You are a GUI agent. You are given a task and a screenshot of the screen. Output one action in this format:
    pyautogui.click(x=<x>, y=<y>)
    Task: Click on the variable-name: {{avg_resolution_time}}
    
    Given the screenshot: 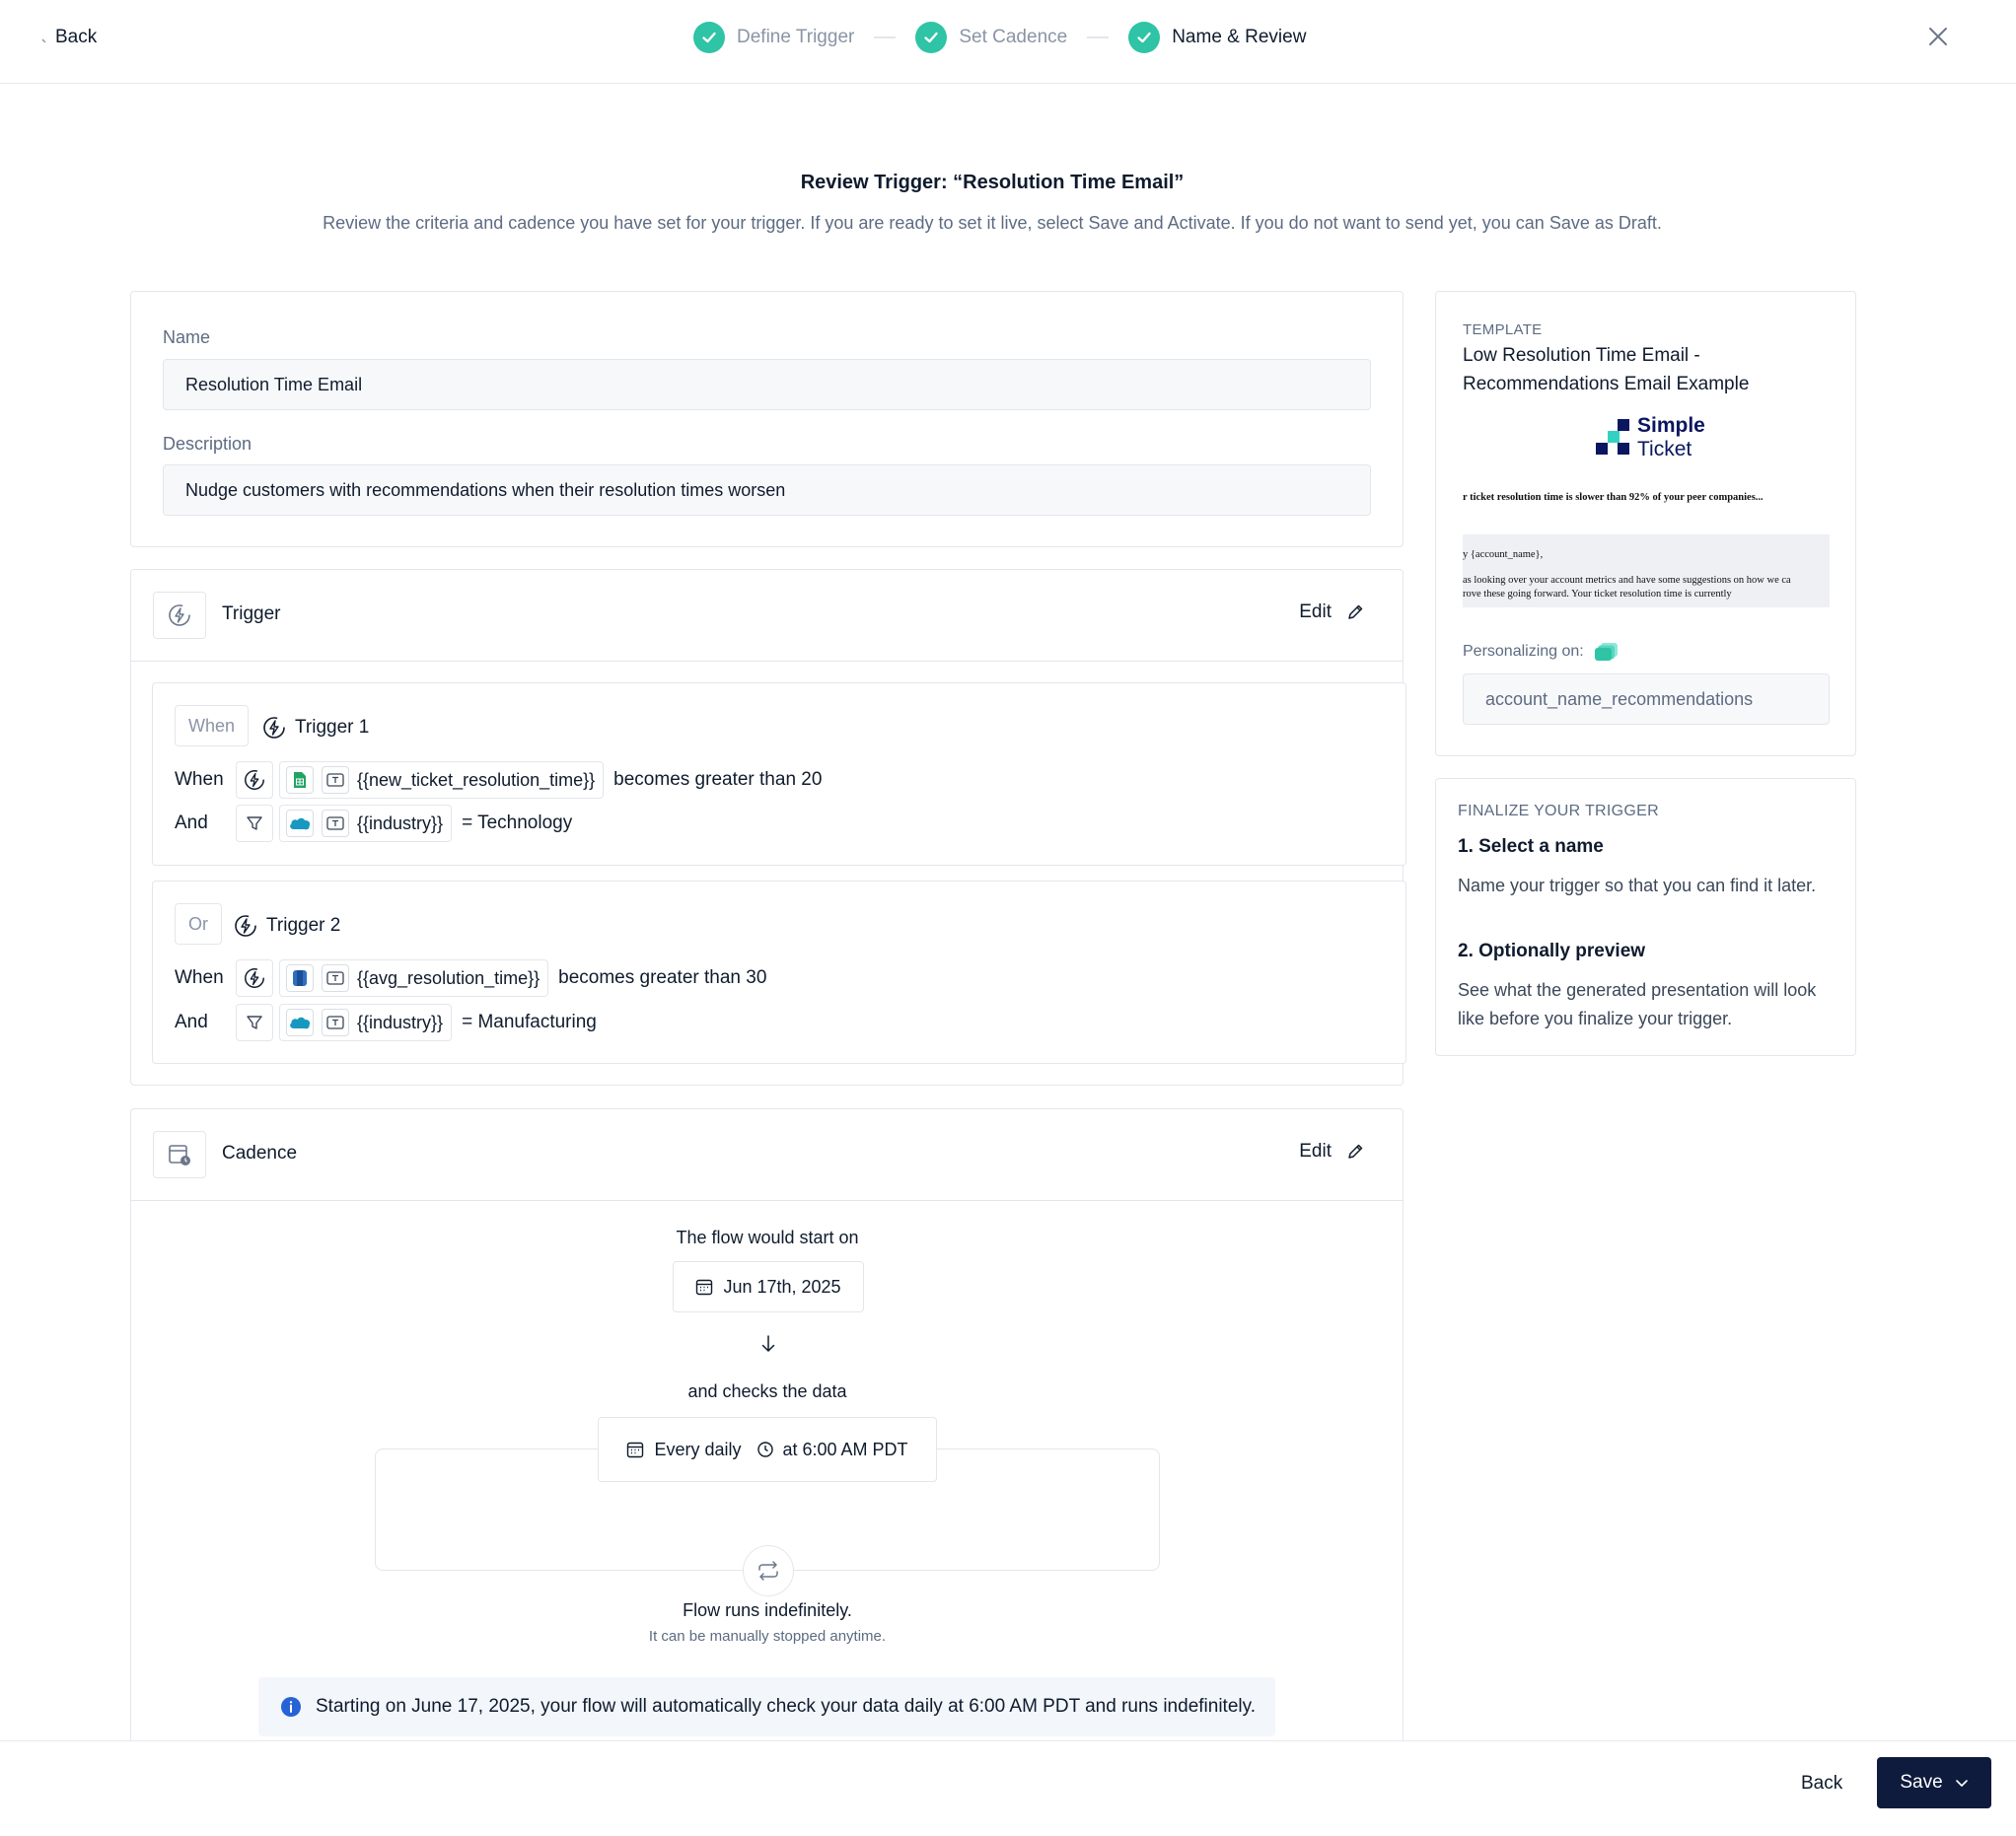 What is the action you would take?
    pyautogui.click(x=448, y=977)
    